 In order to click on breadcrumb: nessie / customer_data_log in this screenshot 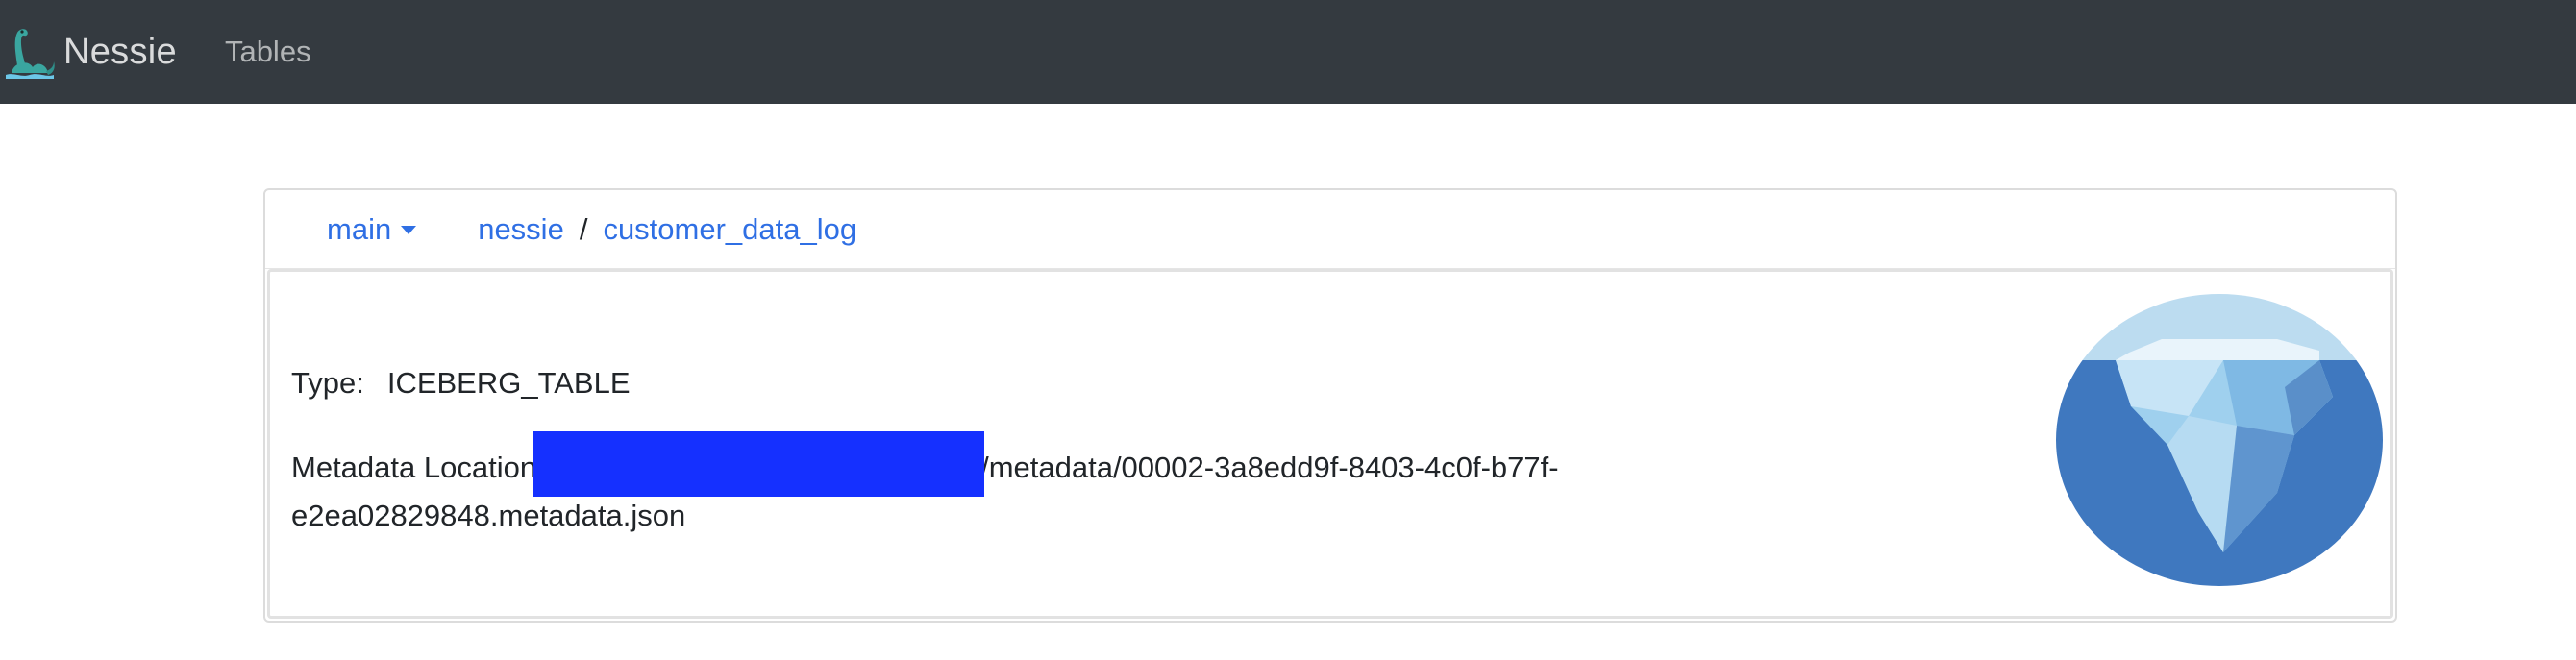, I will do `click(667, 230)`.